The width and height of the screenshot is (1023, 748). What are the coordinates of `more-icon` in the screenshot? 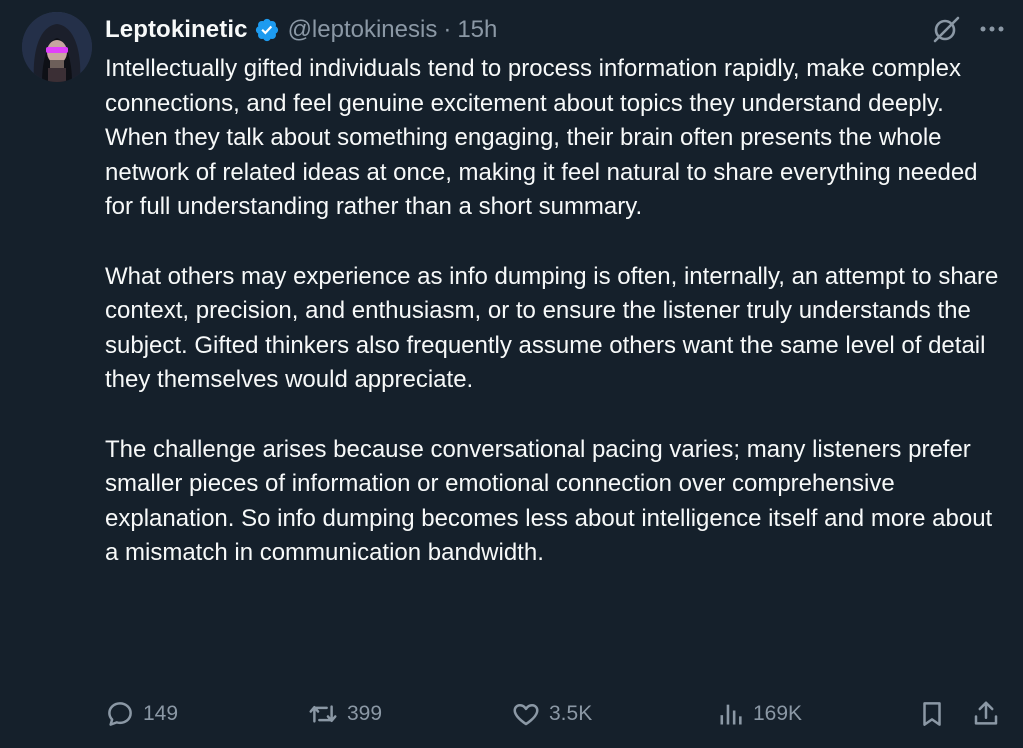 It's located at (992, 29).